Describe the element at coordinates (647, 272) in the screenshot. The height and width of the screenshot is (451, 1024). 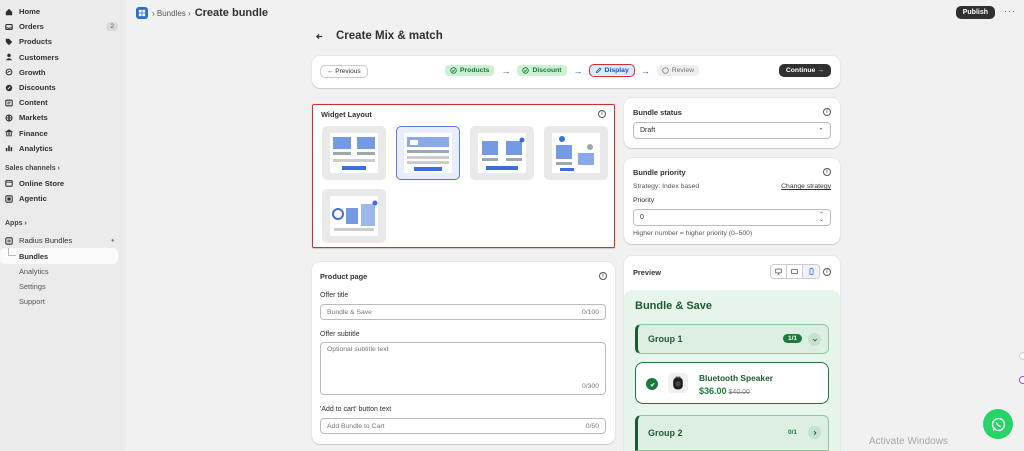
I see `preview-title: Preview` at that location.